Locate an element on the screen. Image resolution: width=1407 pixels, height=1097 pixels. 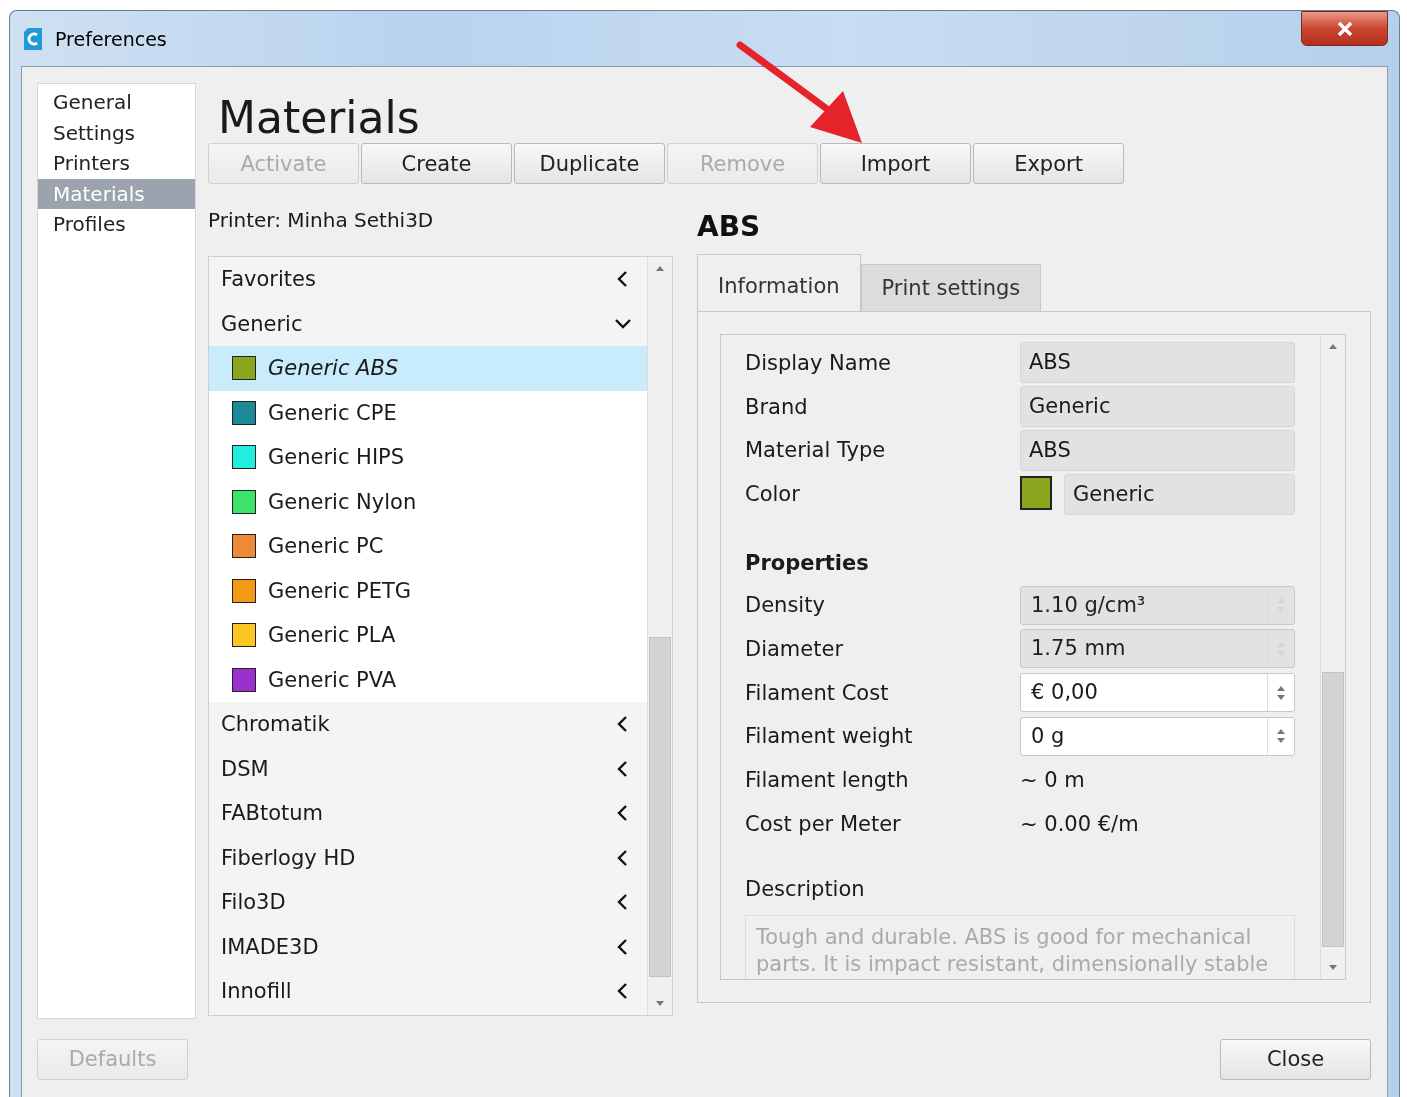
category-label: Innofill is located at coordinates (256, 991).